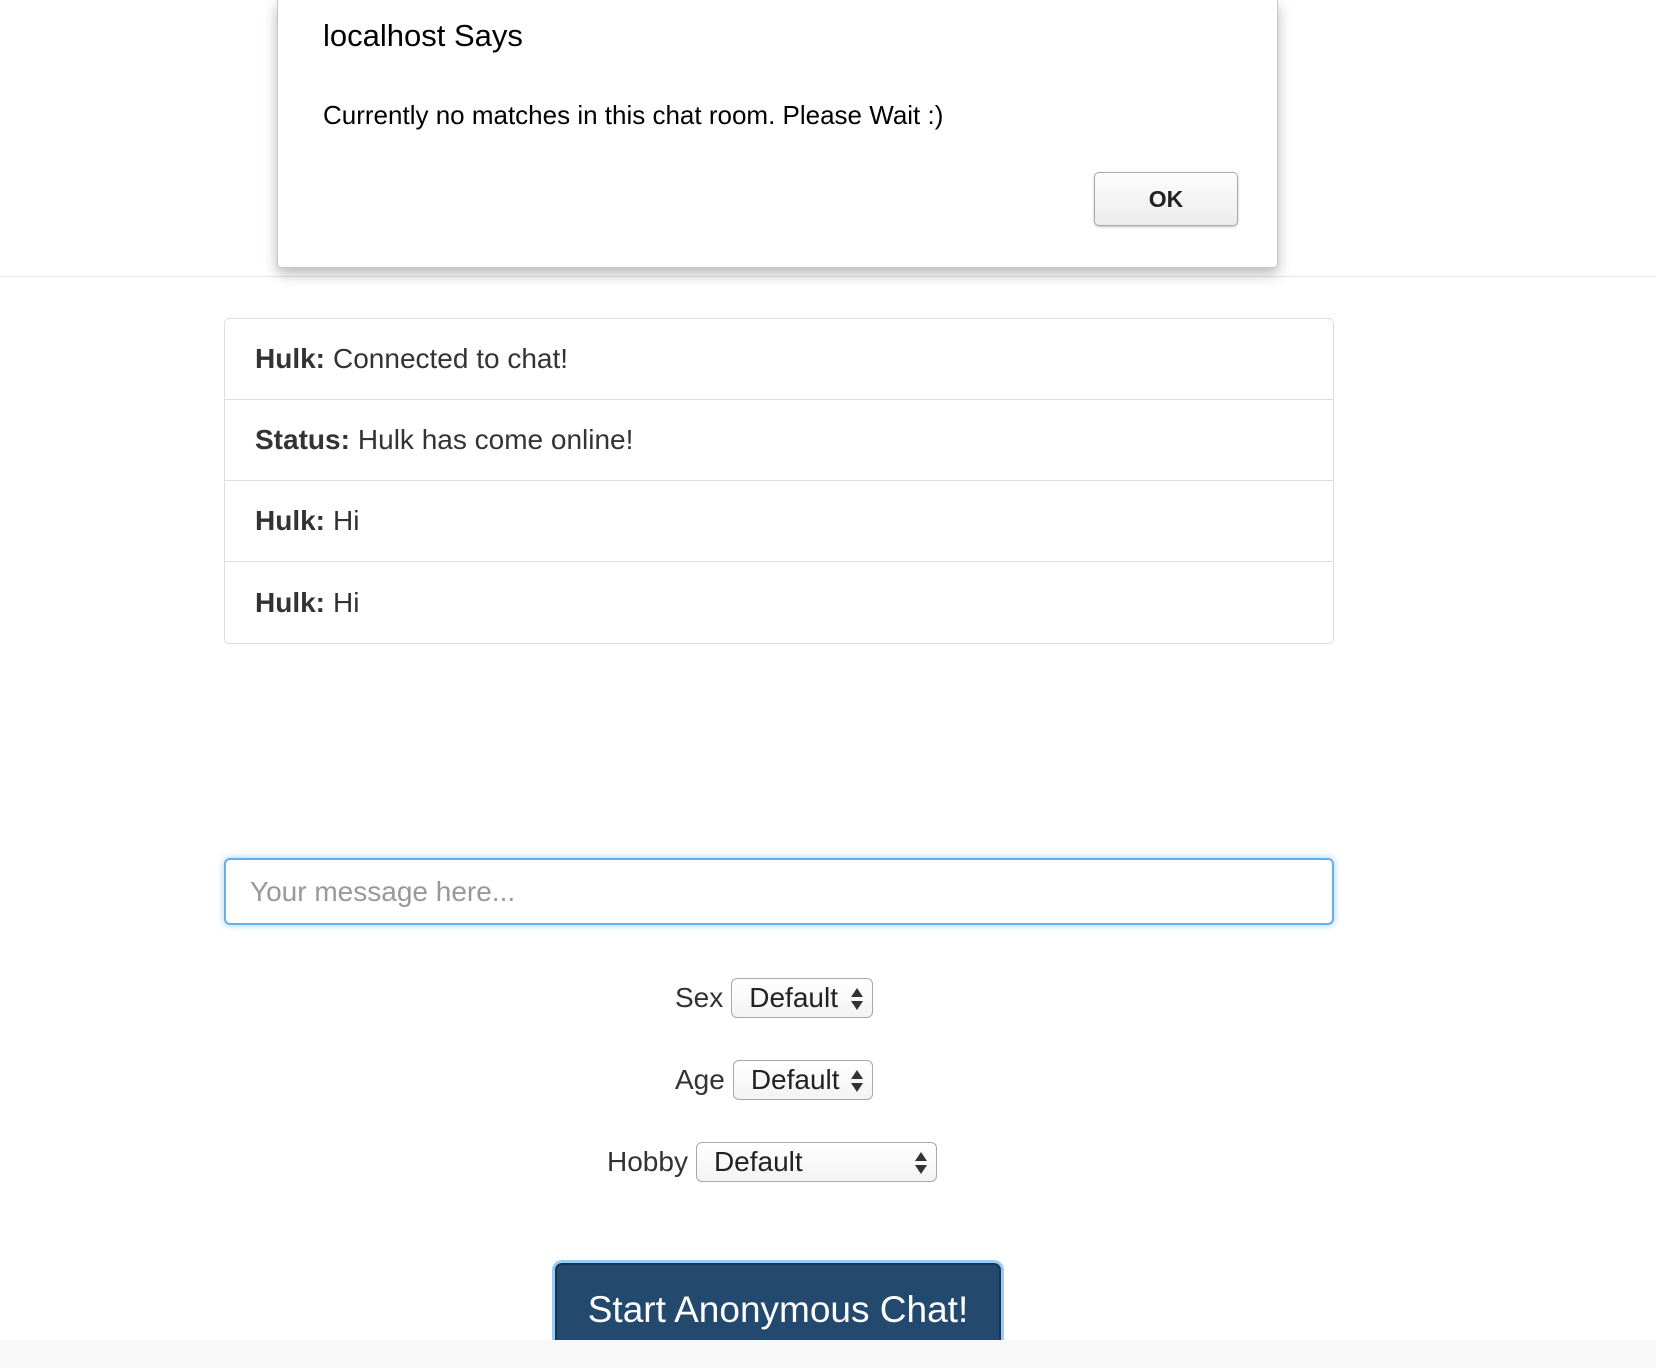 Image resolution: width=1656 pixels, height=1368 pixels. Describe the element at coordinates (647, 1161) in the screenshot. I see `hobby-label: Hobby` at that location.